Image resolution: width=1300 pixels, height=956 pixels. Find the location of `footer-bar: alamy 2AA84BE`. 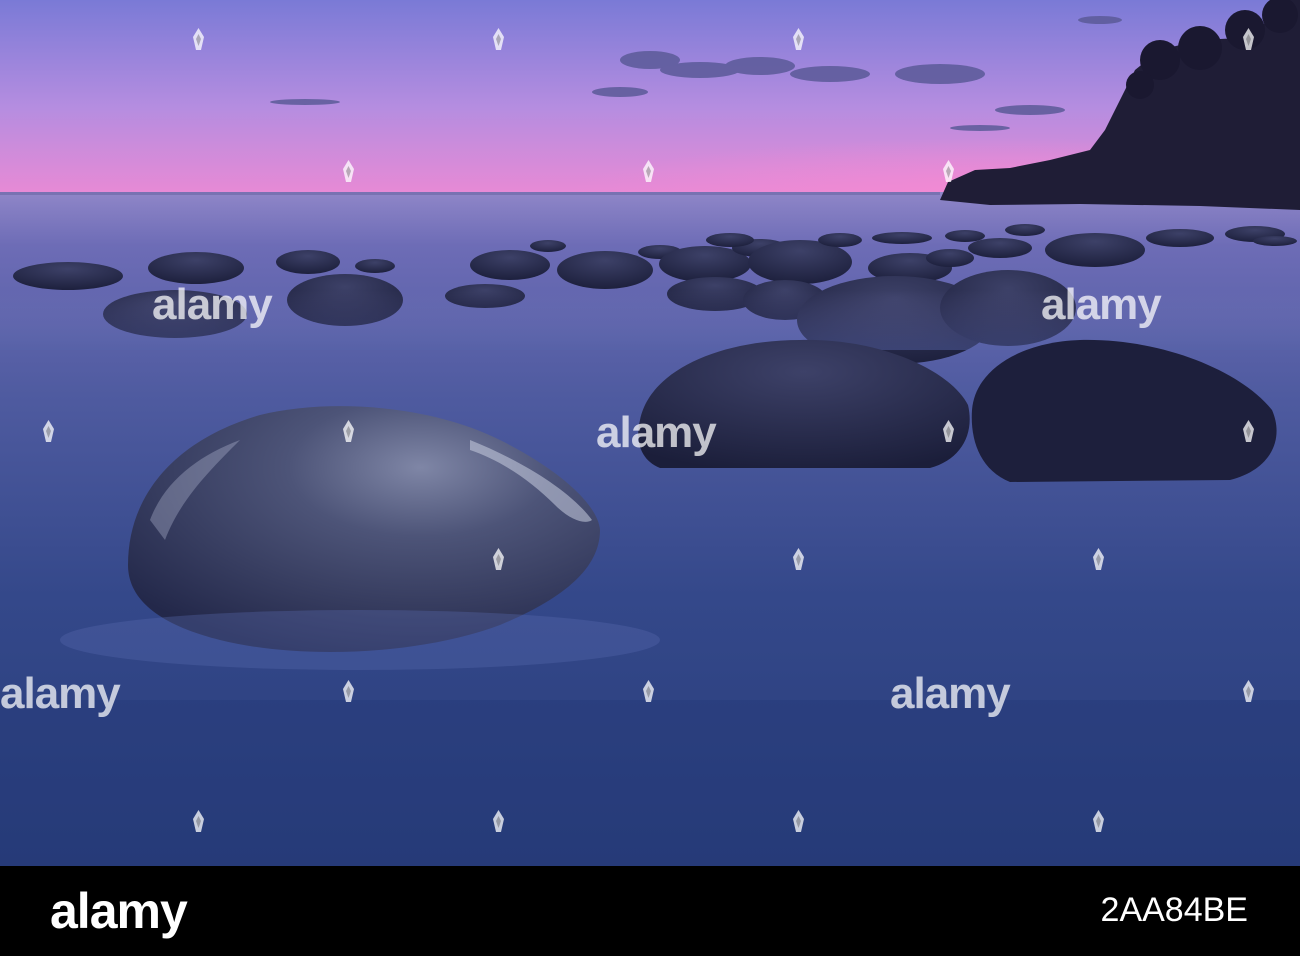

footer-bar: alamy 2AA84BE is located at coordinates (650, 911).